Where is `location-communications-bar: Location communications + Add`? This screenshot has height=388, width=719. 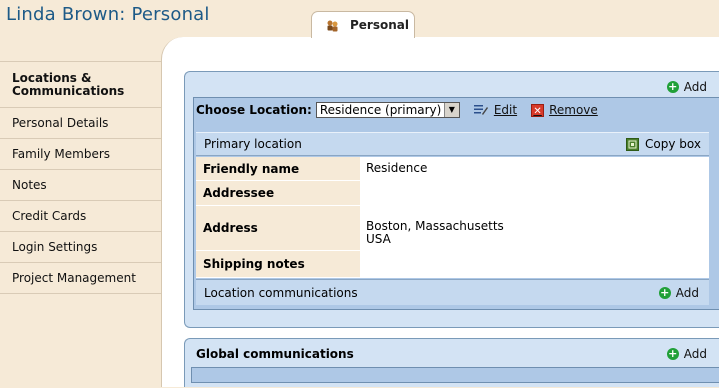
location-communications-bar: Location communications + Add is located at coordinates (452, 292).